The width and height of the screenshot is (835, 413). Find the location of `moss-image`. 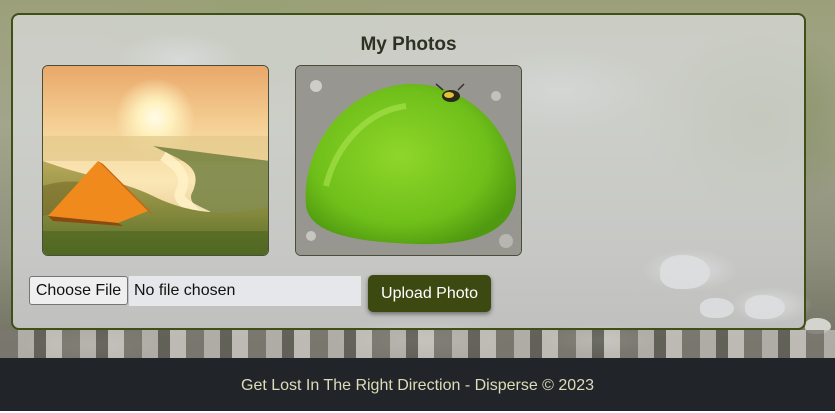

moss-image is located at coordinates (408, 160).